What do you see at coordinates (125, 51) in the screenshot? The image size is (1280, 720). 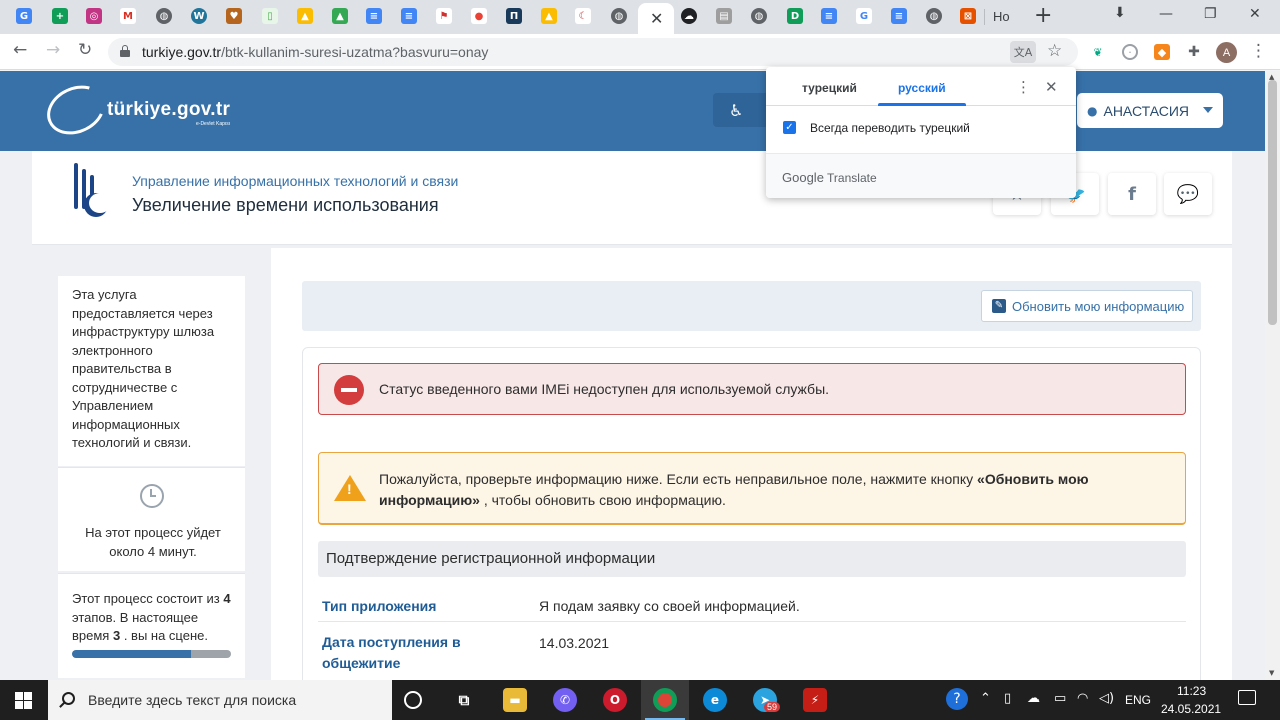 I see `lock-icon` at bounding box center [125, 51].